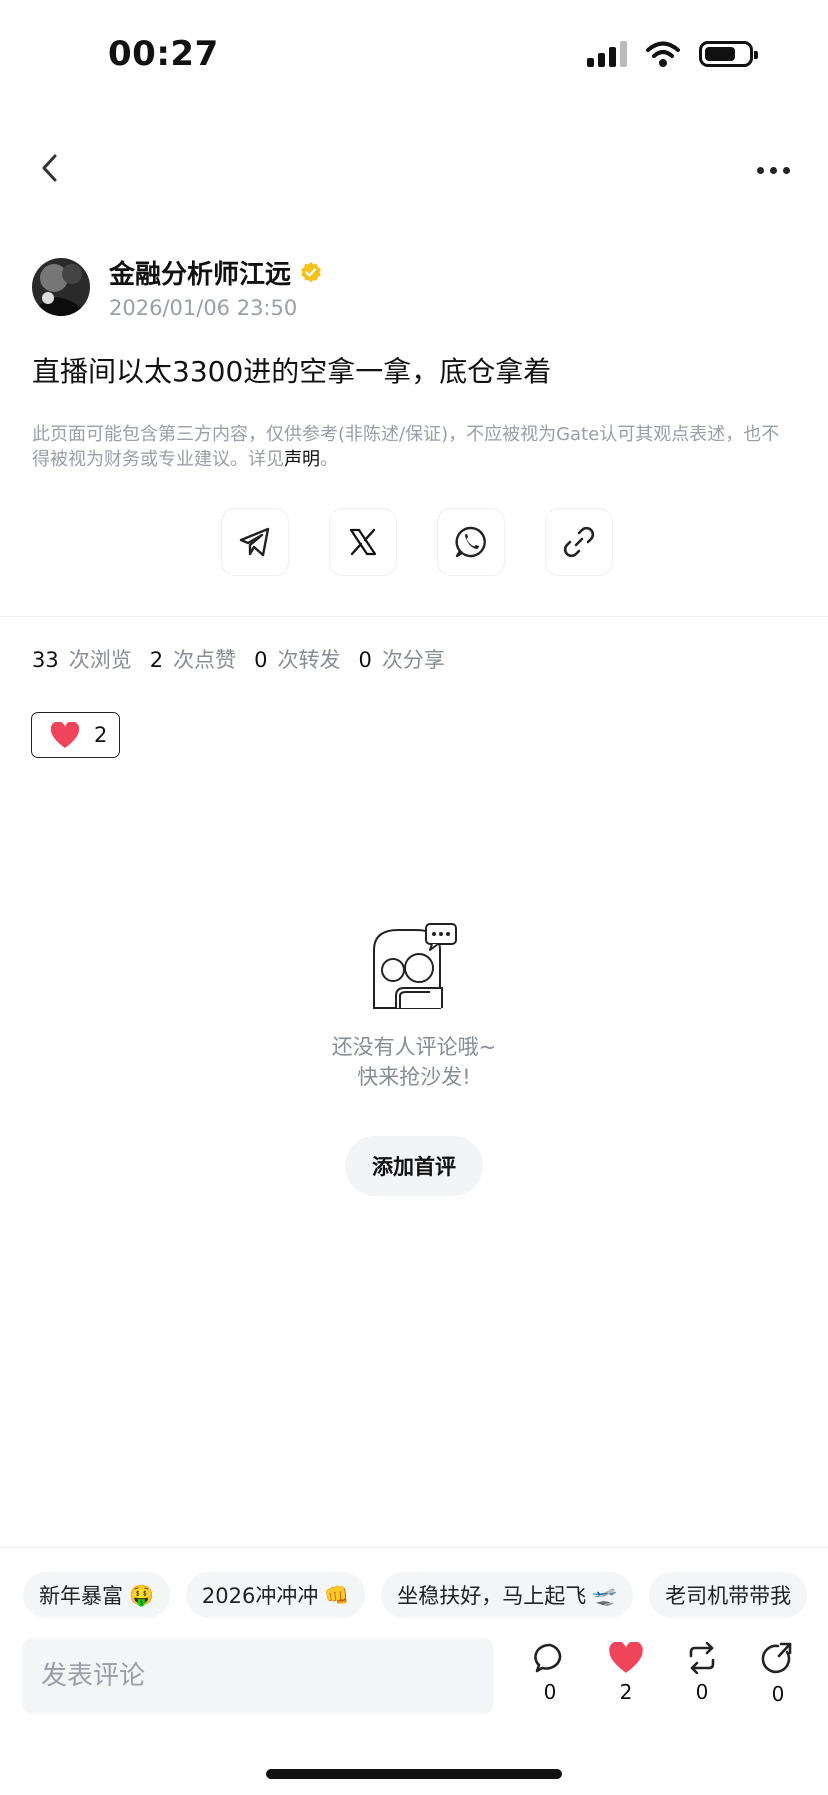  I want to click on telegram-icon, so click(254, 542).